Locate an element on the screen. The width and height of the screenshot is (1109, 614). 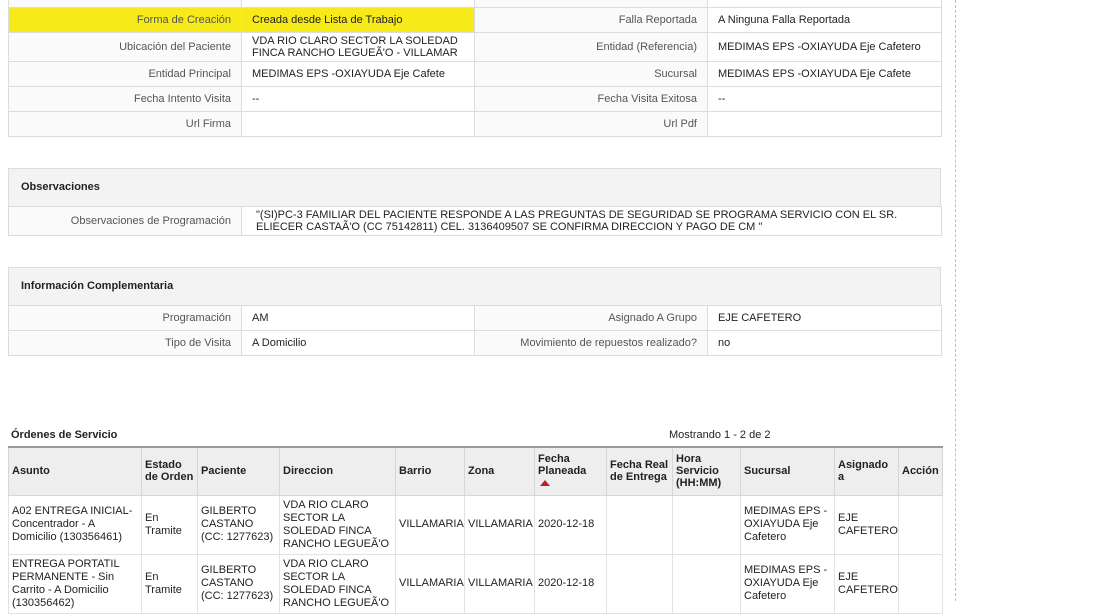
column-header-sucursal: Sucursal is located at coordinates (787, 471).